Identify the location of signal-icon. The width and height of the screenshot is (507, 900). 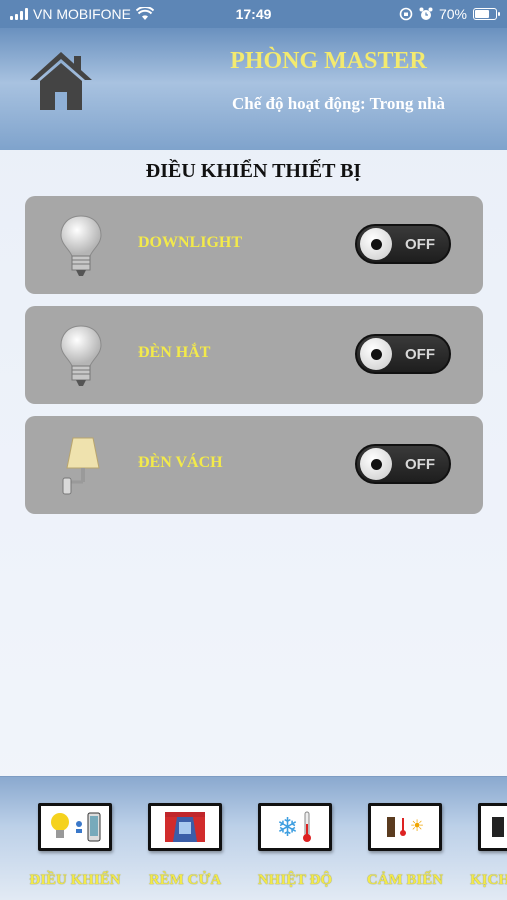
(19, 14).